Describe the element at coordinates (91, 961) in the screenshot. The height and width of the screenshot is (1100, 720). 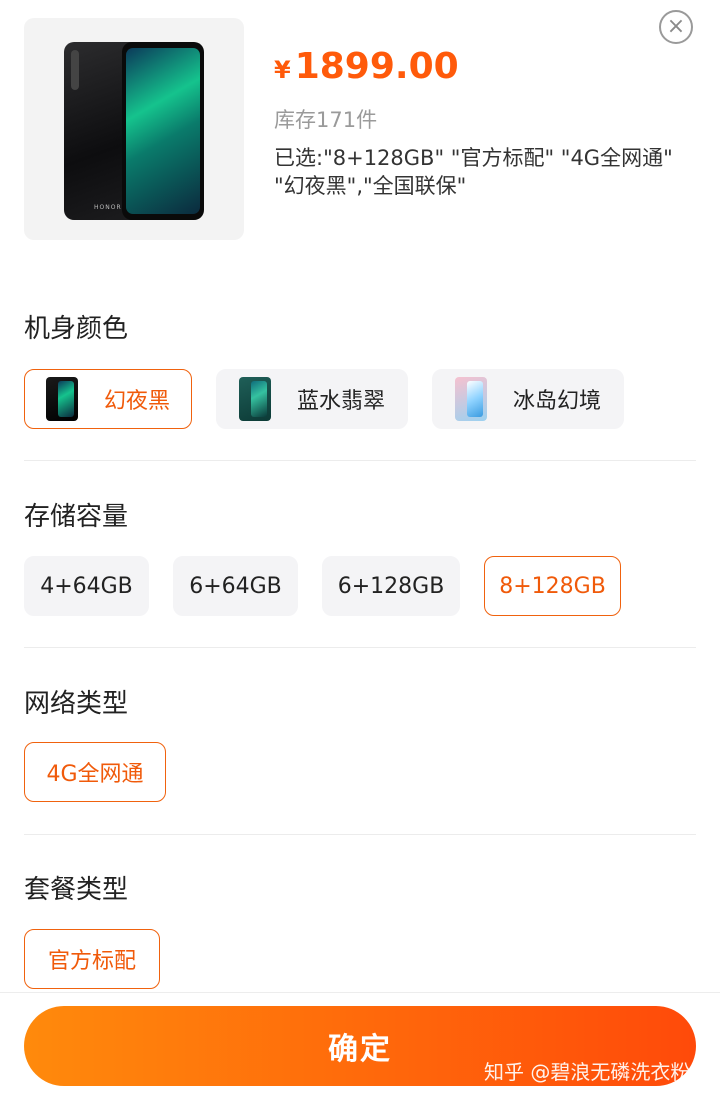
I see `option-label: 官方标配` at that location.